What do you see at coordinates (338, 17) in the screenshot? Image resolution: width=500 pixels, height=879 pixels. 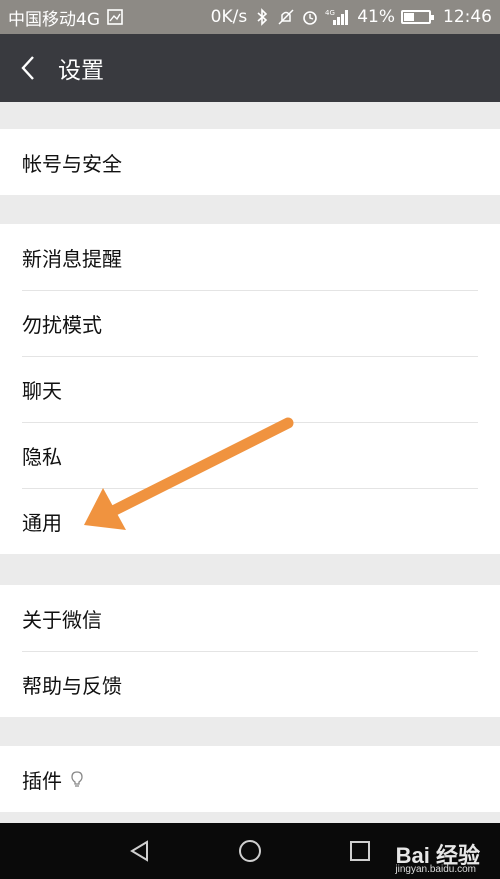 I see `signal-icon: 4G` at bounding box center [338, 17].